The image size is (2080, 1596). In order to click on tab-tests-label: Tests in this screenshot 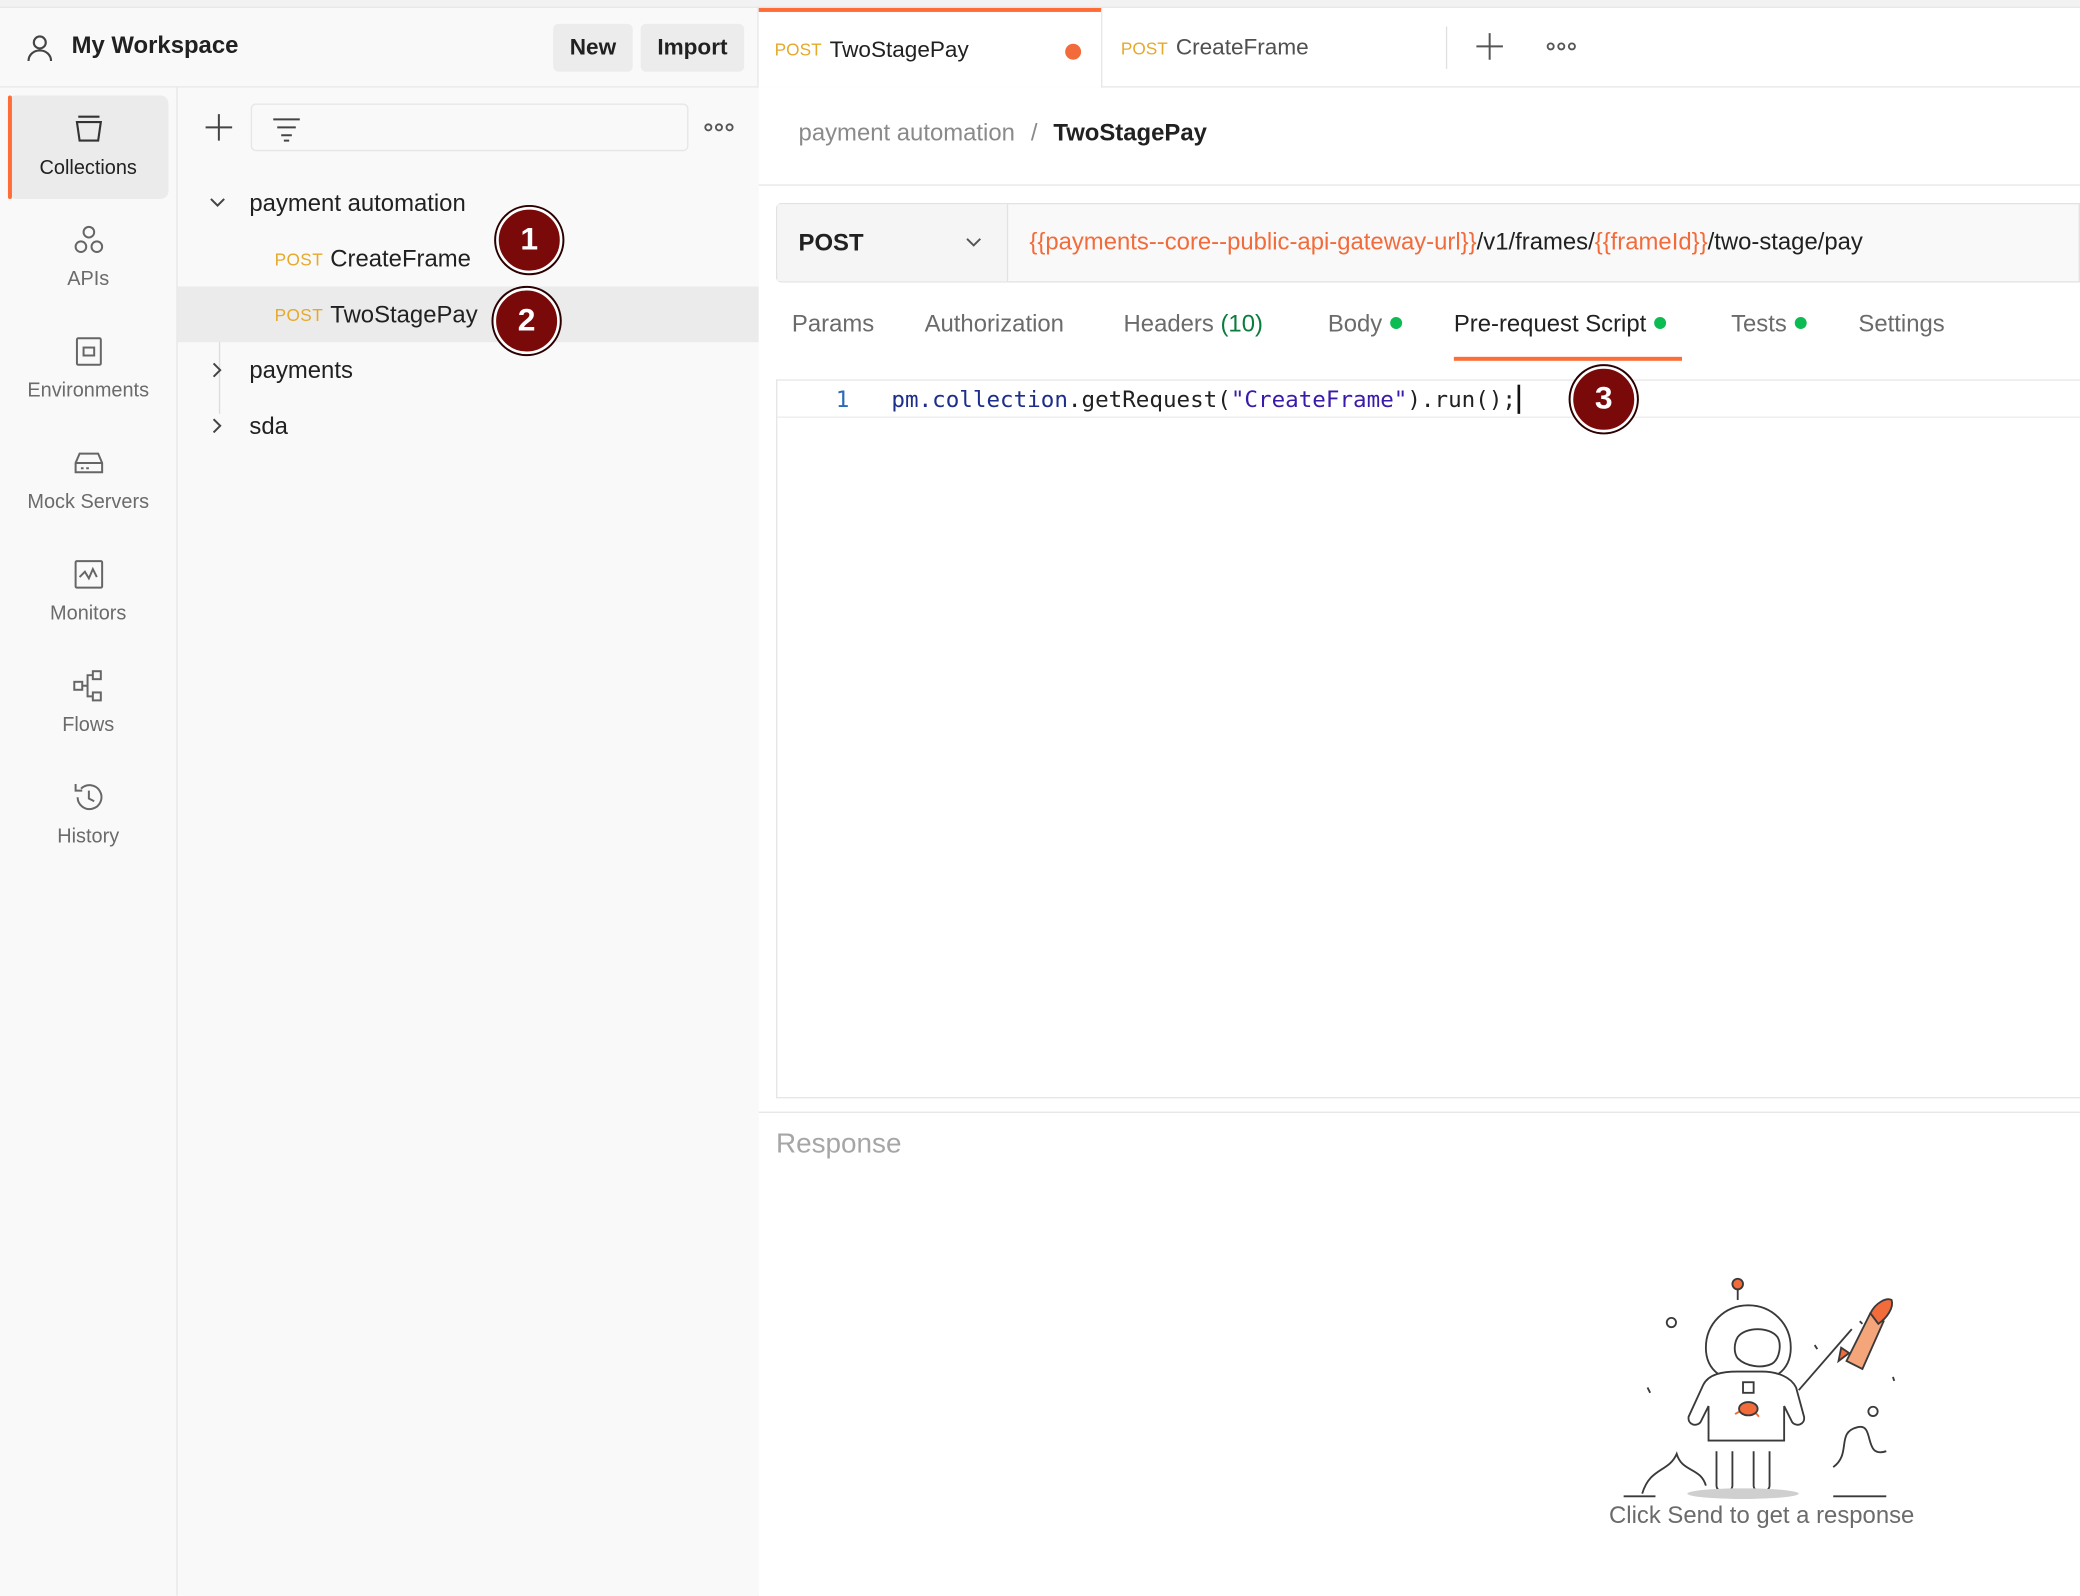, I will do `click(1759, 323)`.